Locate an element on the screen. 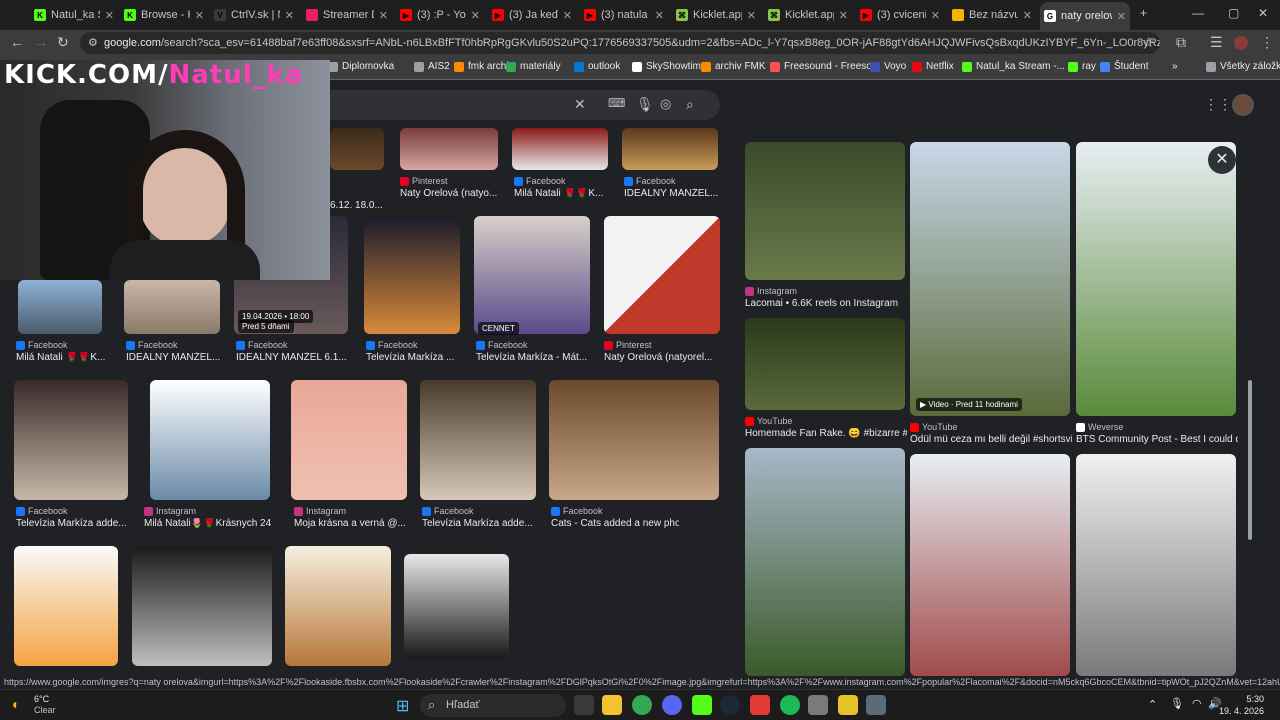  settings-icon is located at coordinates (876, 705).